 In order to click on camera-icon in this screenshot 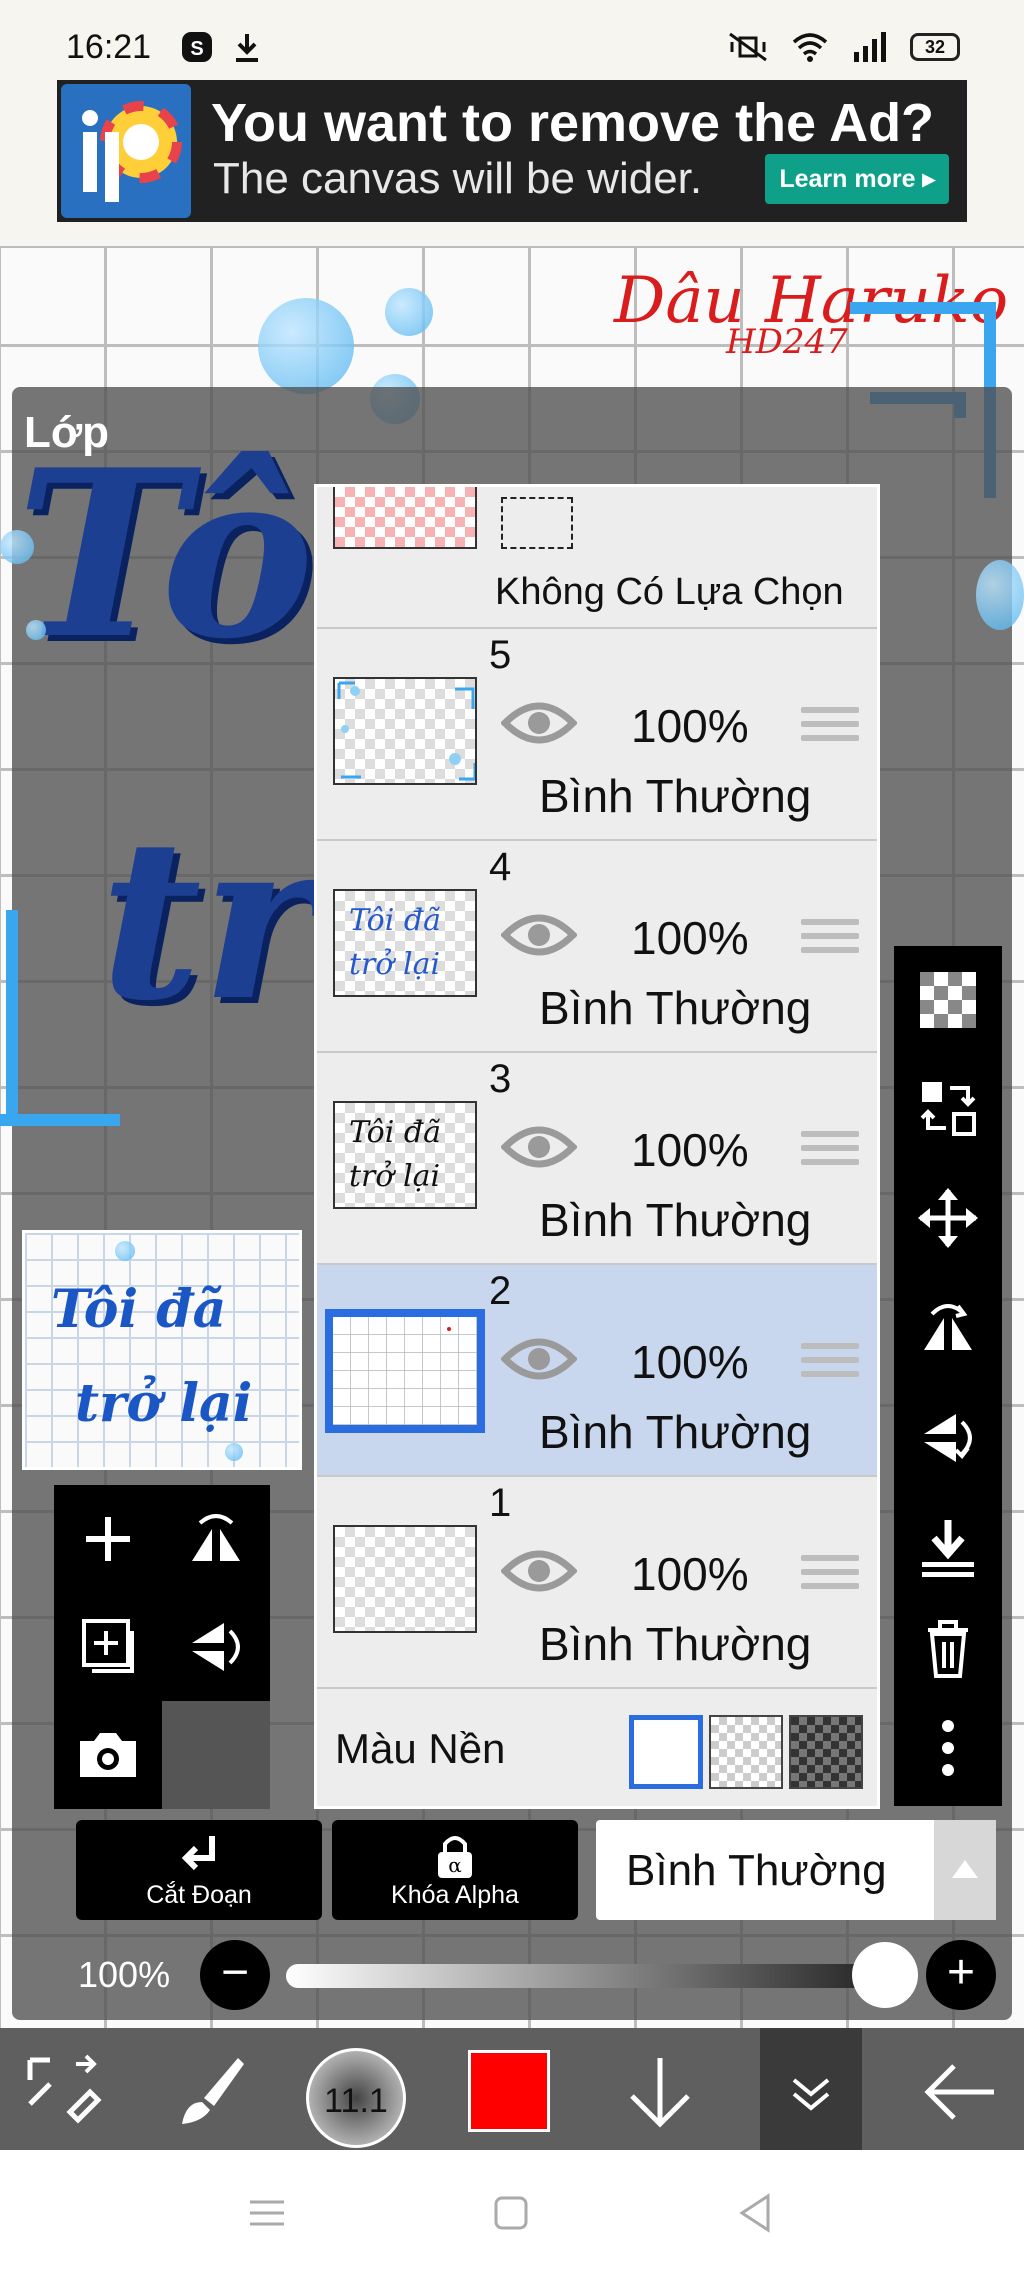, I will do `click(108, 1755)`.